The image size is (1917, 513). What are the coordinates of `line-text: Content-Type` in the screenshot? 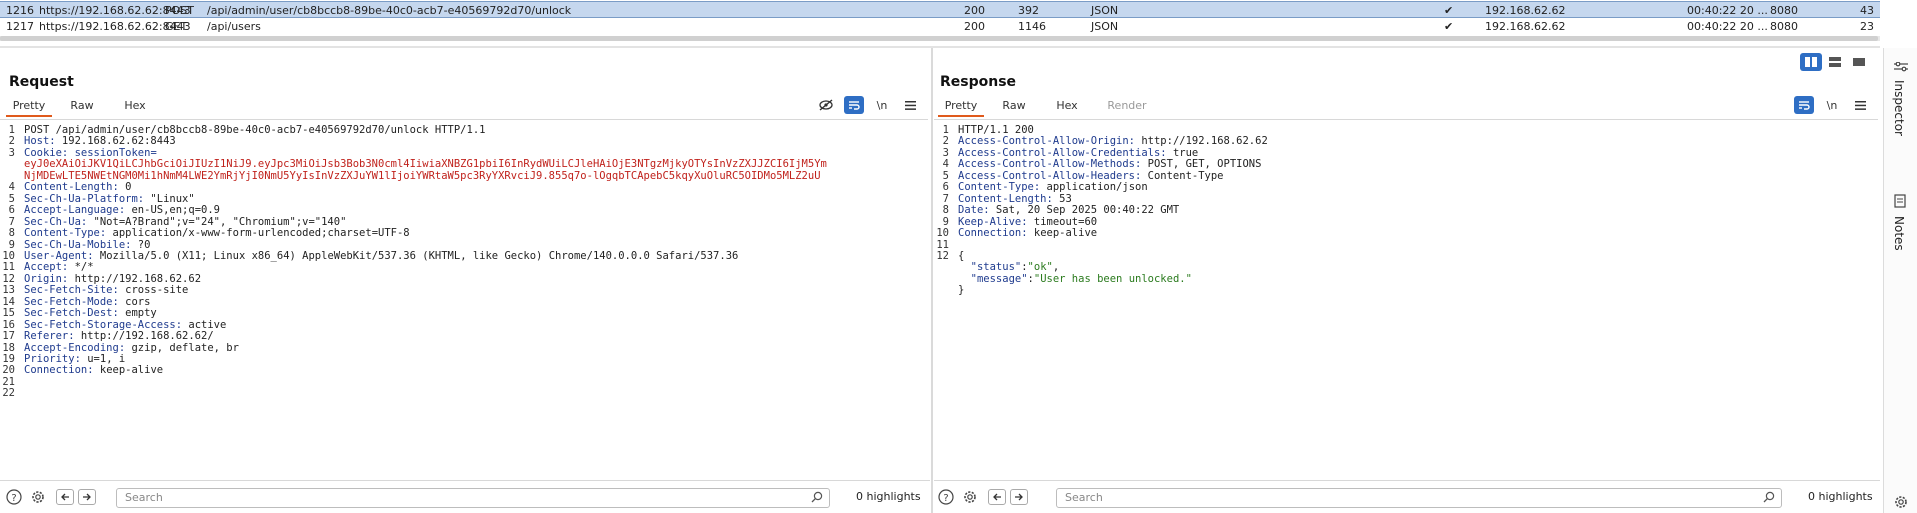 It's located at (1182, 175).